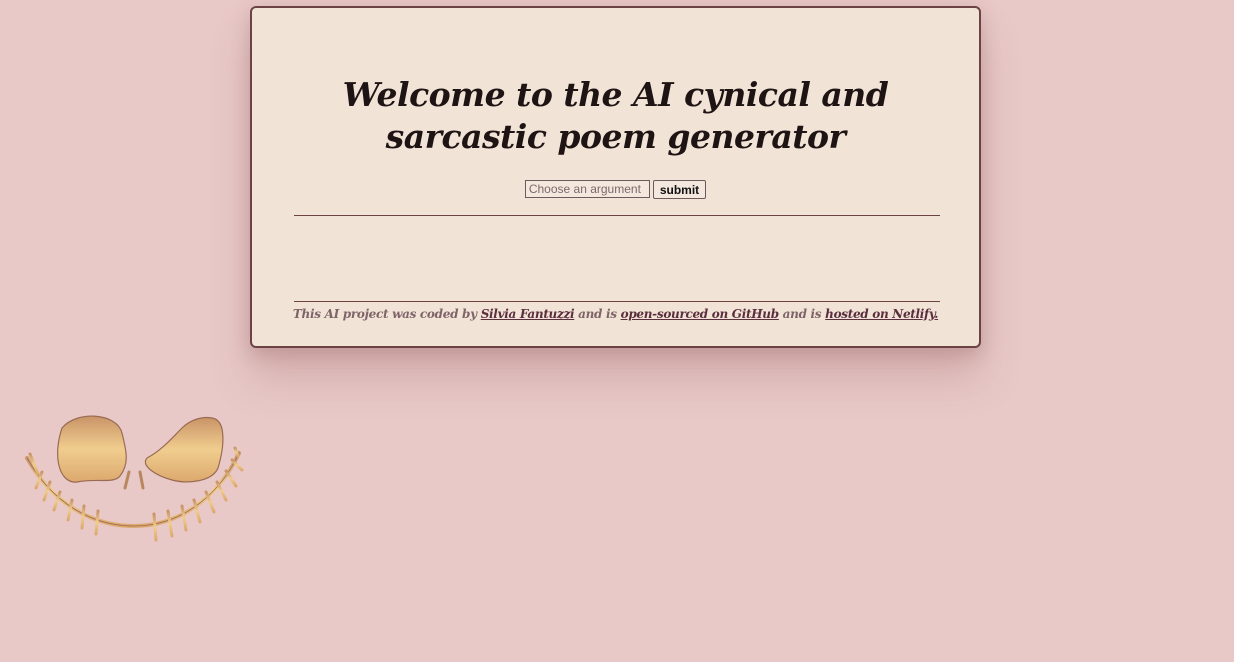  Describe the element at coordinates (386, 314) in the screenshot. I see `footer-text-1: This AI project was coded by` at that location.